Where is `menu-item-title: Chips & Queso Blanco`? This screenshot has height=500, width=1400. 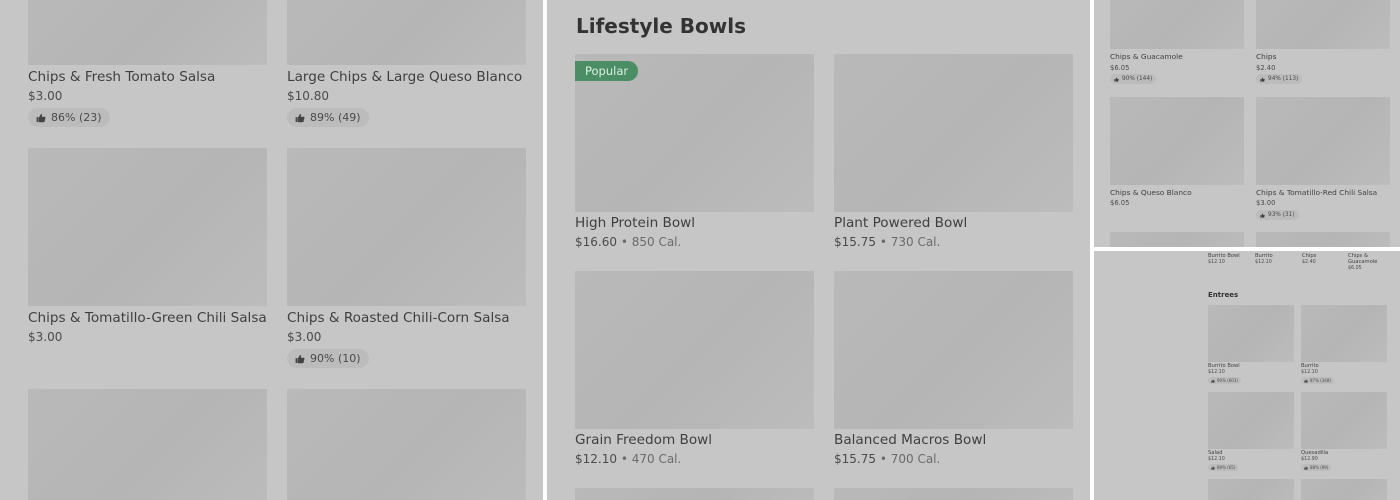
menu-item-title: Chips & Queso Blanco is located at coordinates (1151, 192).